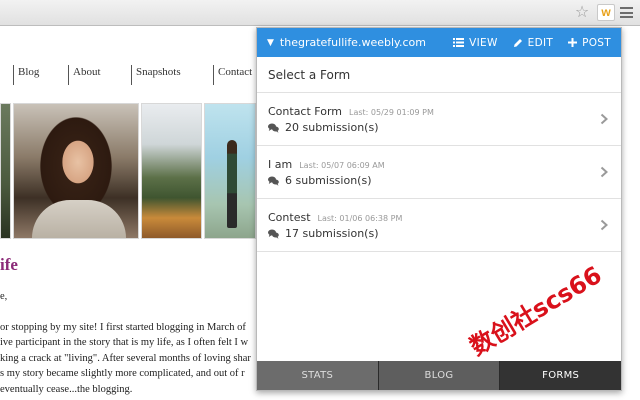 The width and height of the screenshot is (640, 400). Describe the element at coordinates (4, 296) in the screenshot. I see `post-line: e,` at that location.